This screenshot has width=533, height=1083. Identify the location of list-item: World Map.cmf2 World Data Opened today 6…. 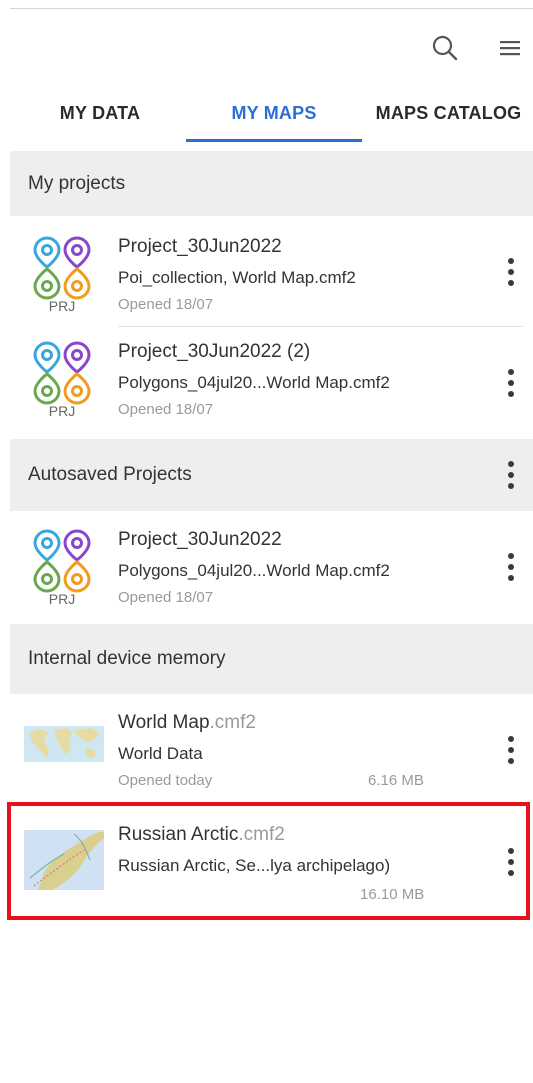
(271, 748).